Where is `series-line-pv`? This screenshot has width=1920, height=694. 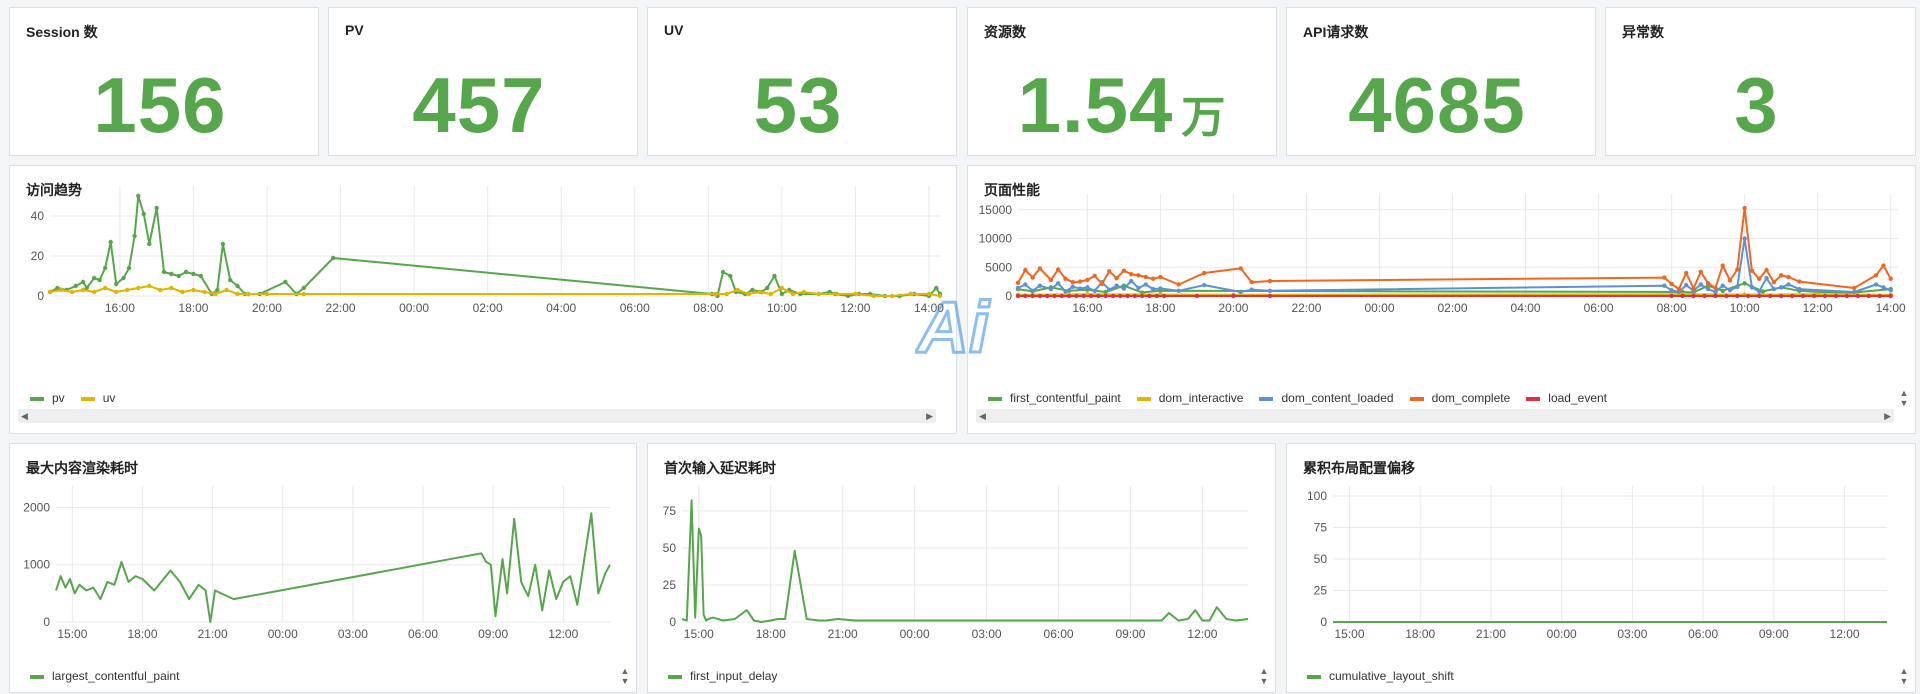 series-line-pv is located at coordinates (495, 246).